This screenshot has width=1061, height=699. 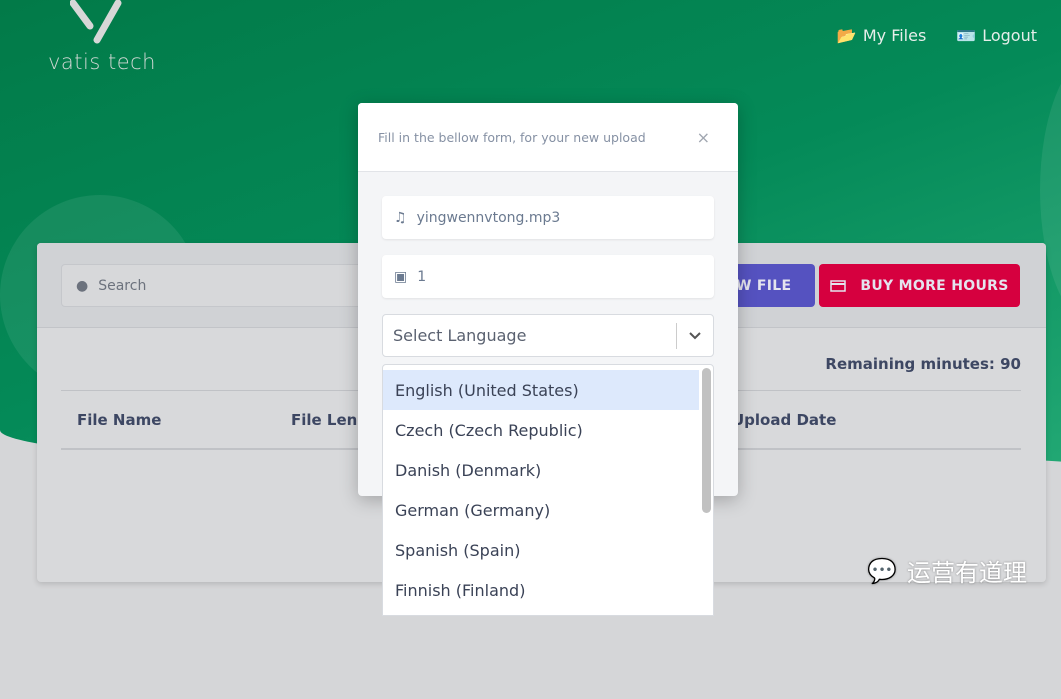 I want to click on language-option: Danish (Denmark), so click(x=541, y=470).